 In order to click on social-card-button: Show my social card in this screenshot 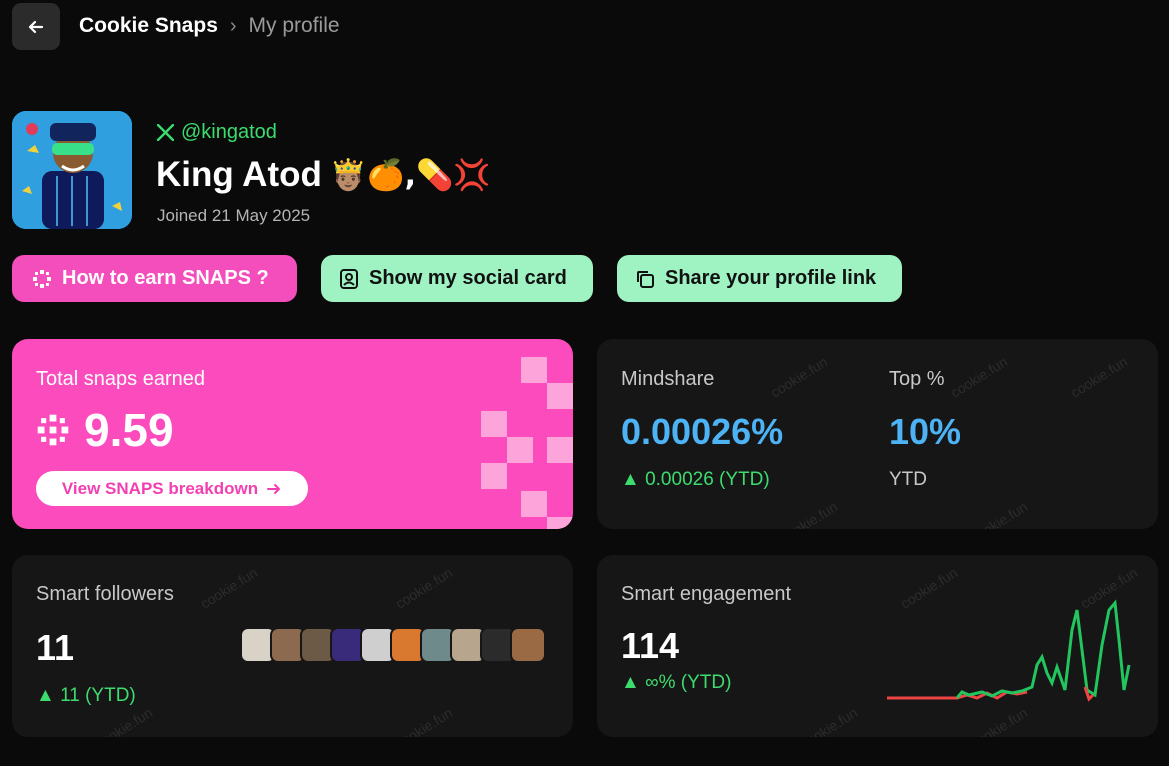, I will do `click(457, 278)`.